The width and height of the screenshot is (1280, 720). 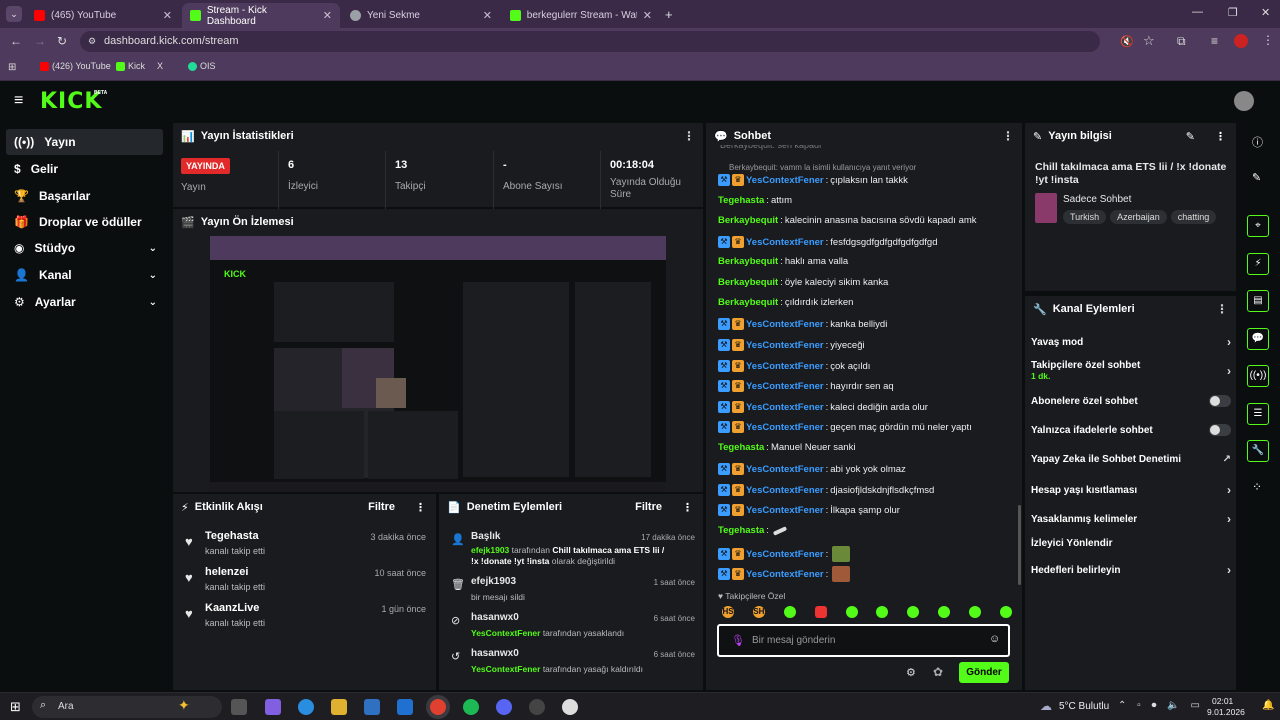 What do you see at coordinates (1131, 342) in the screenshot?
I see `action-slow-mode: Yavaş mod ›` at bounding box center [1131, 342].